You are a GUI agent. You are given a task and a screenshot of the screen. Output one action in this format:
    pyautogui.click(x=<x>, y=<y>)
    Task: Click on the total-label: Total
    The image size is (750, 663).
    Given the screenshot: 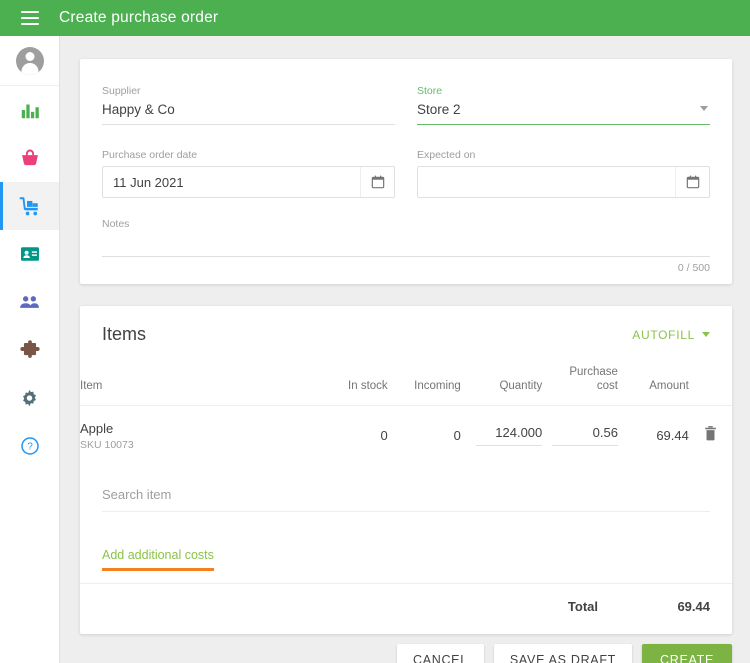 What is the action you would take?
    pyautogui.click(x=582, y=607)
    